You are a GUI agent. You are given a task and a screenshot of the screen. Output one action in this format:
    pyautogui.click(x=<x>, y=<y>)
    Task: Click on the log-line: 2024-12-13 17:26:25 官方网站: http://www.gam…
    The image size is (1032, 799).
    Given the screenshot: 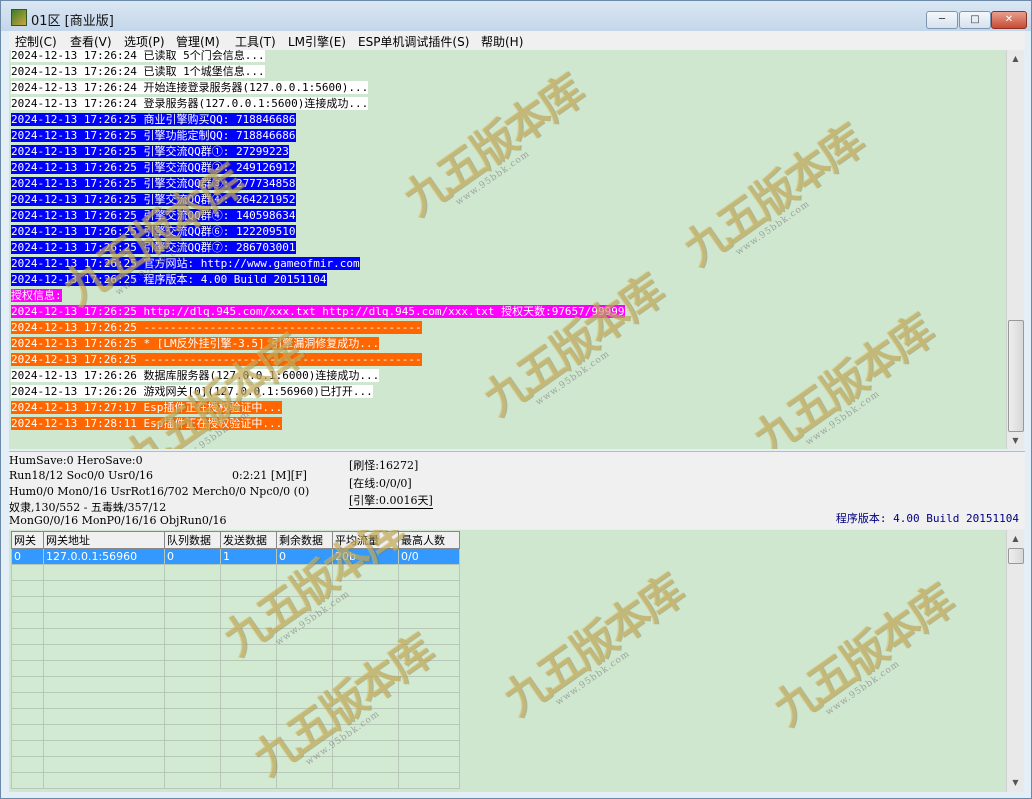 What is the action you would take?
    pyautogui.click(x=185, y=263)
    